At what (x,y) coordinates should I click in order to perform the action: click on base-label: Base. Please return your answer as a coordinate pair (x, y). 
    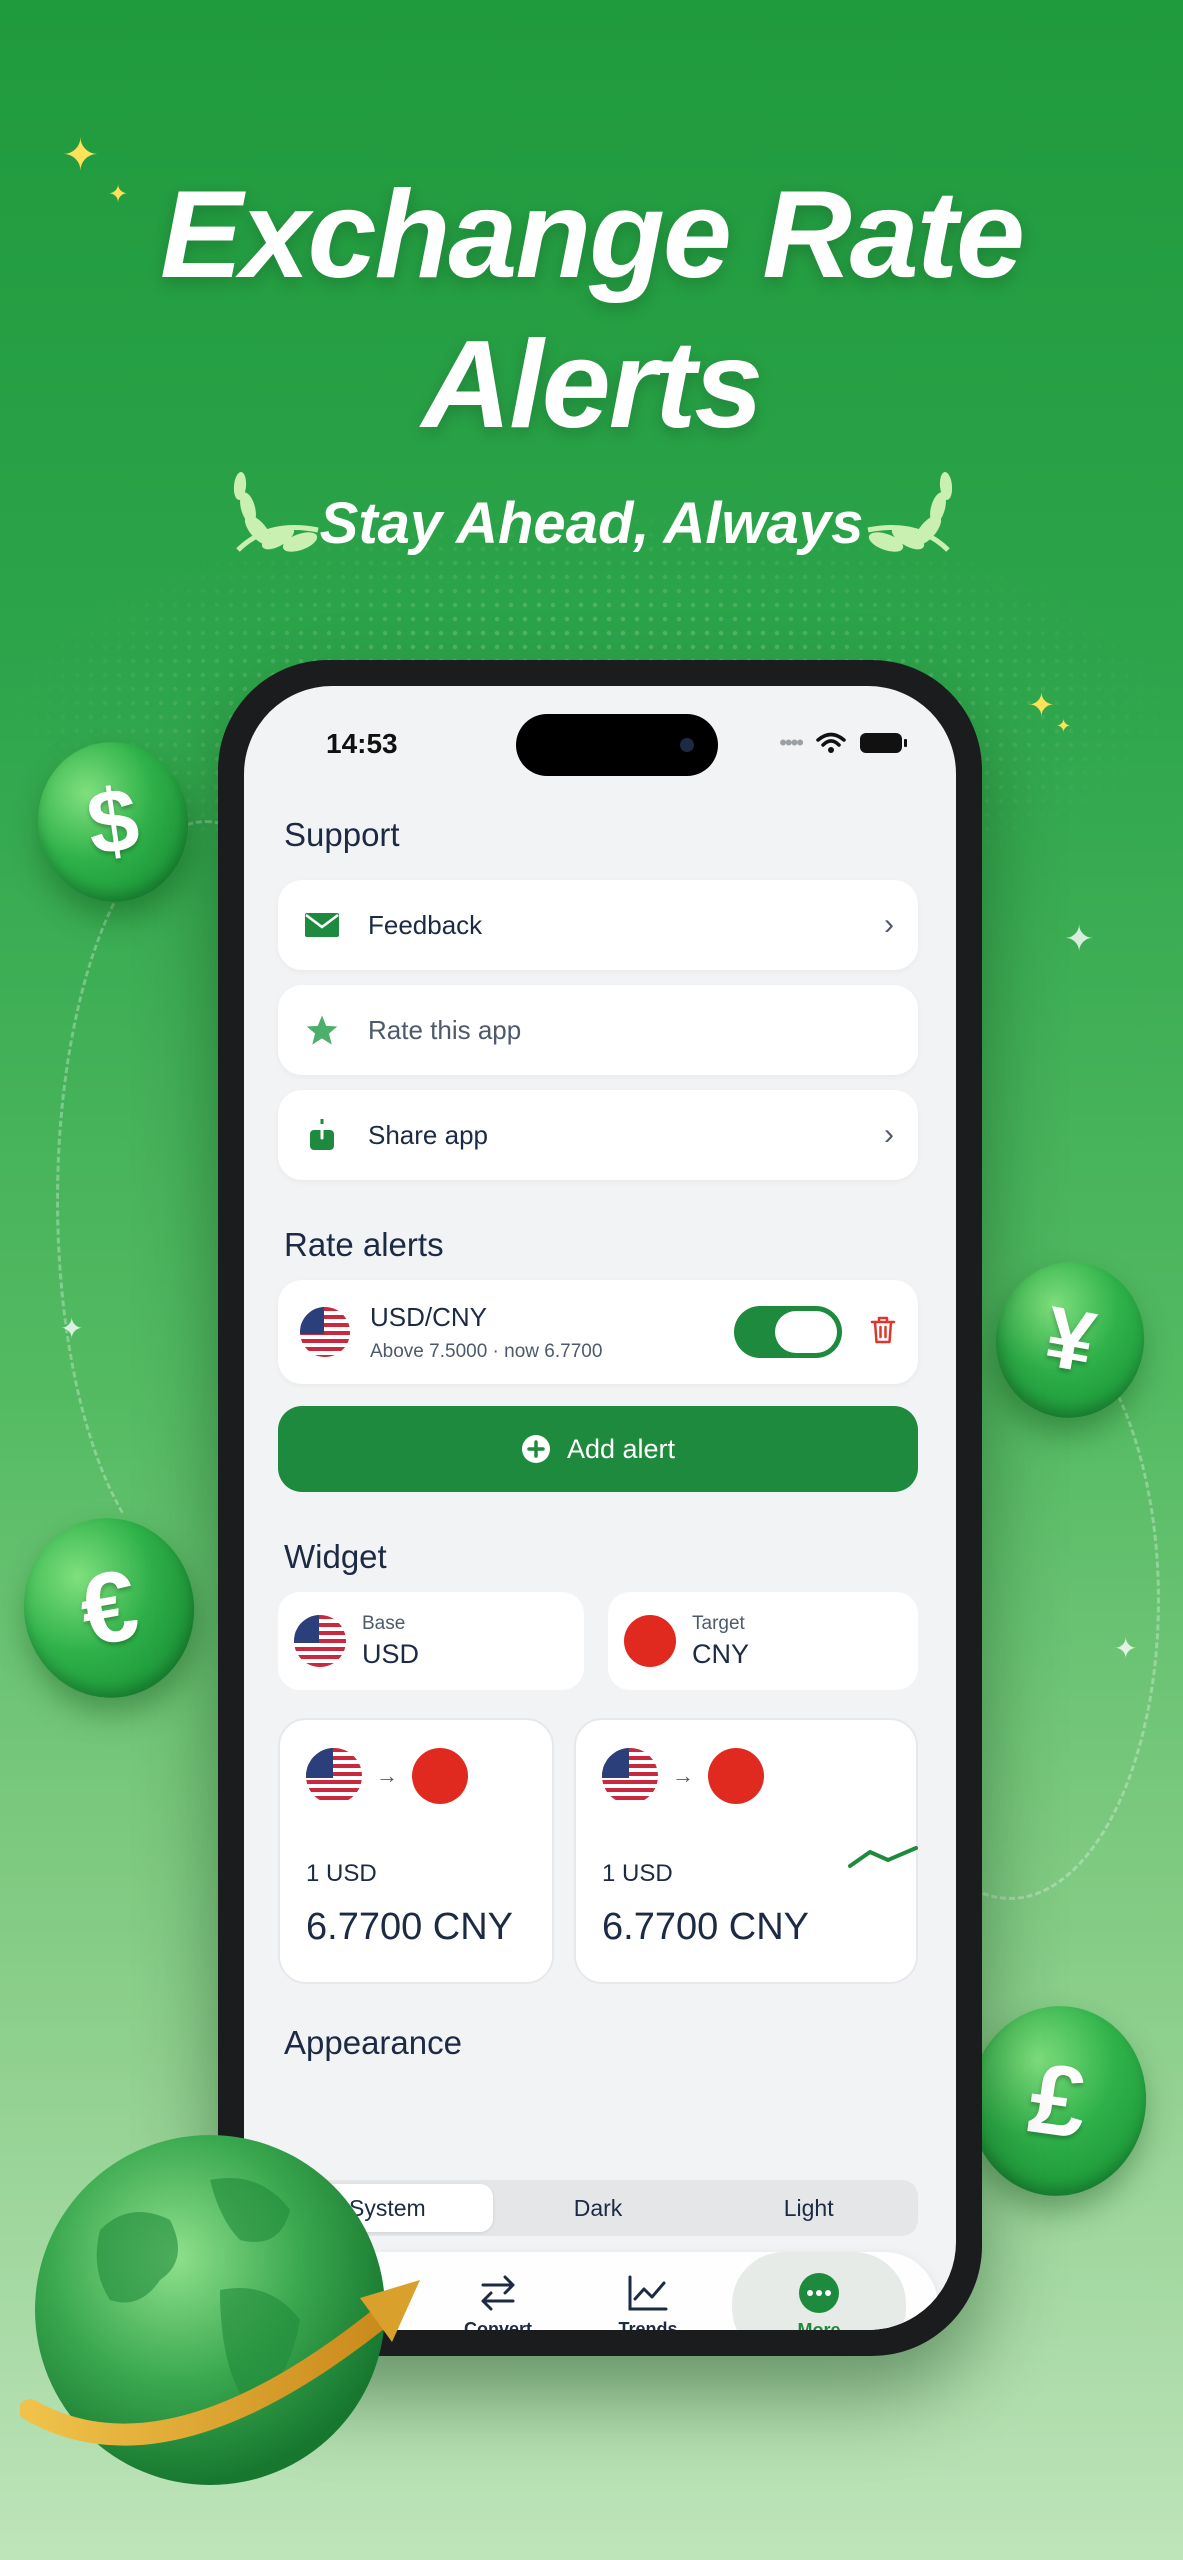
    Looking at the image, I should click on (384, 1623).